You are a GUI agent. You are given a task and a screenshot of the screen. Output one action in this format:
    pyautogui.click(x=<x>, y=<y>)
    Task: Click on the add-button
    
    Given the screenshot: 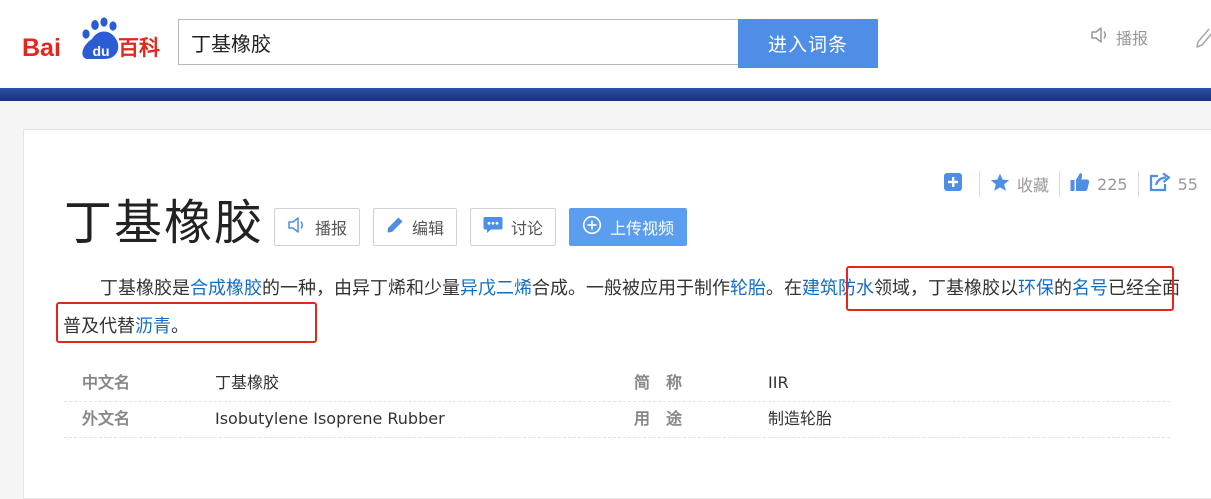 What is the action you would take?
    pyautogui.click(x=956, y=184)
    